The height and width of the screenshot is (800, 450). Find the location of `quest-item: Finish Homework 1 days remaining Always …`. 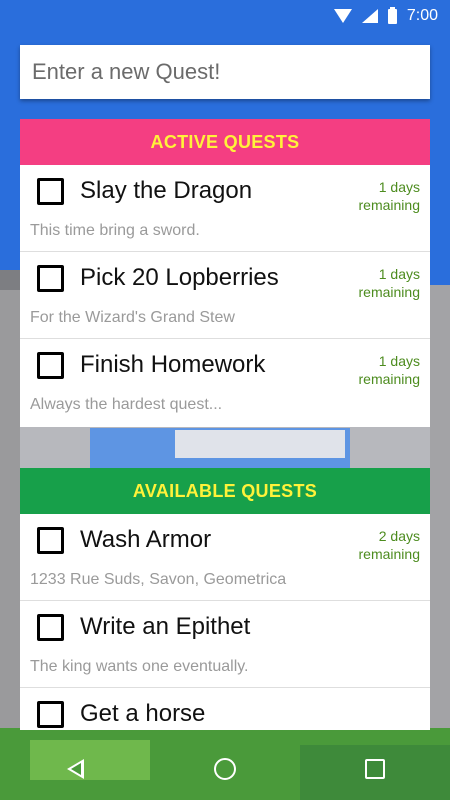

quest-item: Finish Homework 1 days remaining Always … is located at coordinates (225, 382).